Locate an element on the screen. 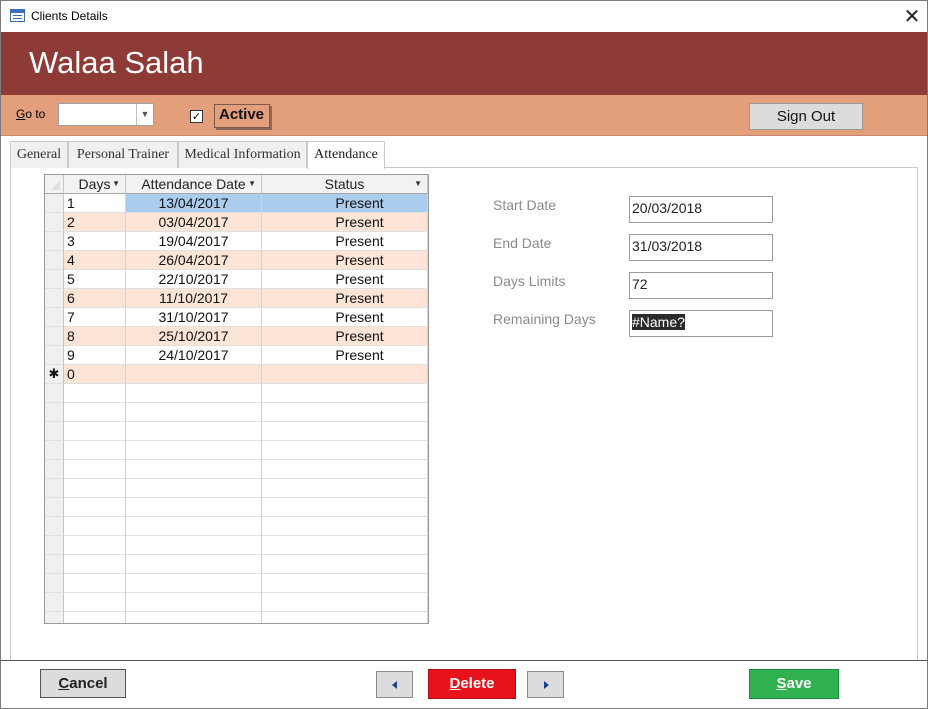 The width and height of the screenshot is (928, 709). table-cell-date: 31/10/2017 is located at coordinates (194, 317).